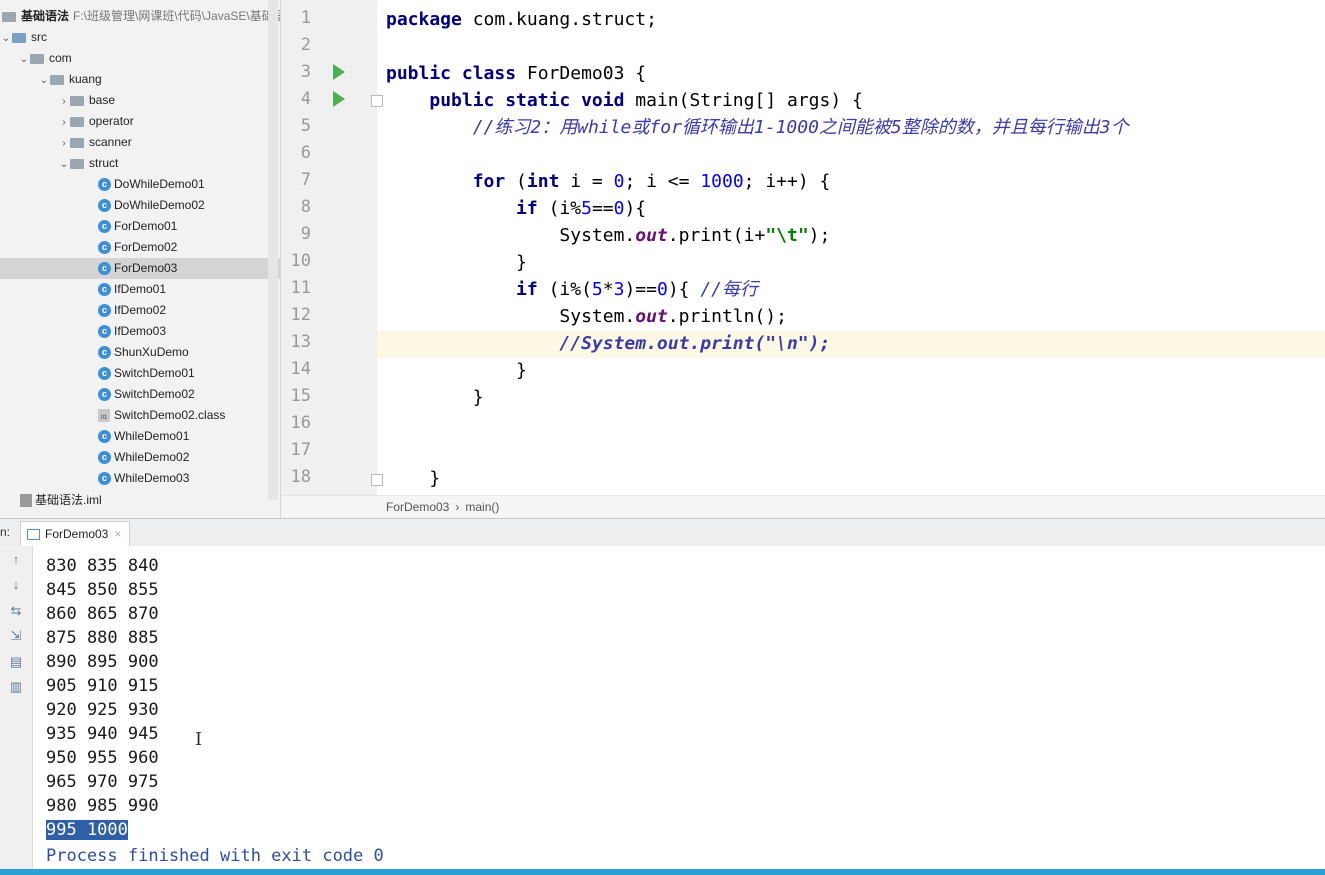 This screenshot has width=1325, height=875. Describe the element at coordinates (140, 80) in the screenshot. I see `tree-item-kuang: ⌄ kuang` at that location.